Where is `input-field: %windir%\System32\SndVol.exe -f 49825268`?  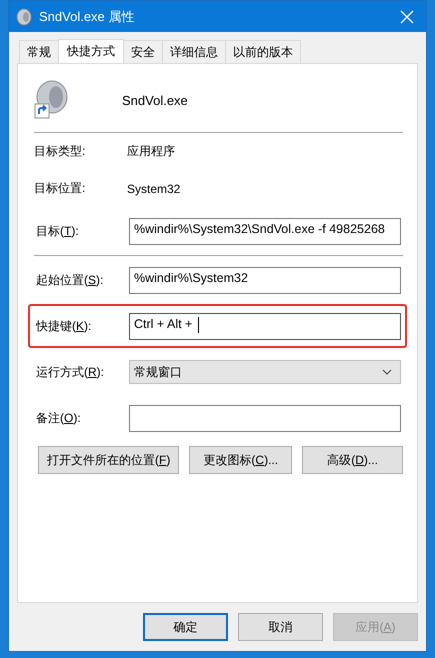
input-field: %windir%\System32\SndVol.exe -f 49825268 is located at coordinates (265, 231).